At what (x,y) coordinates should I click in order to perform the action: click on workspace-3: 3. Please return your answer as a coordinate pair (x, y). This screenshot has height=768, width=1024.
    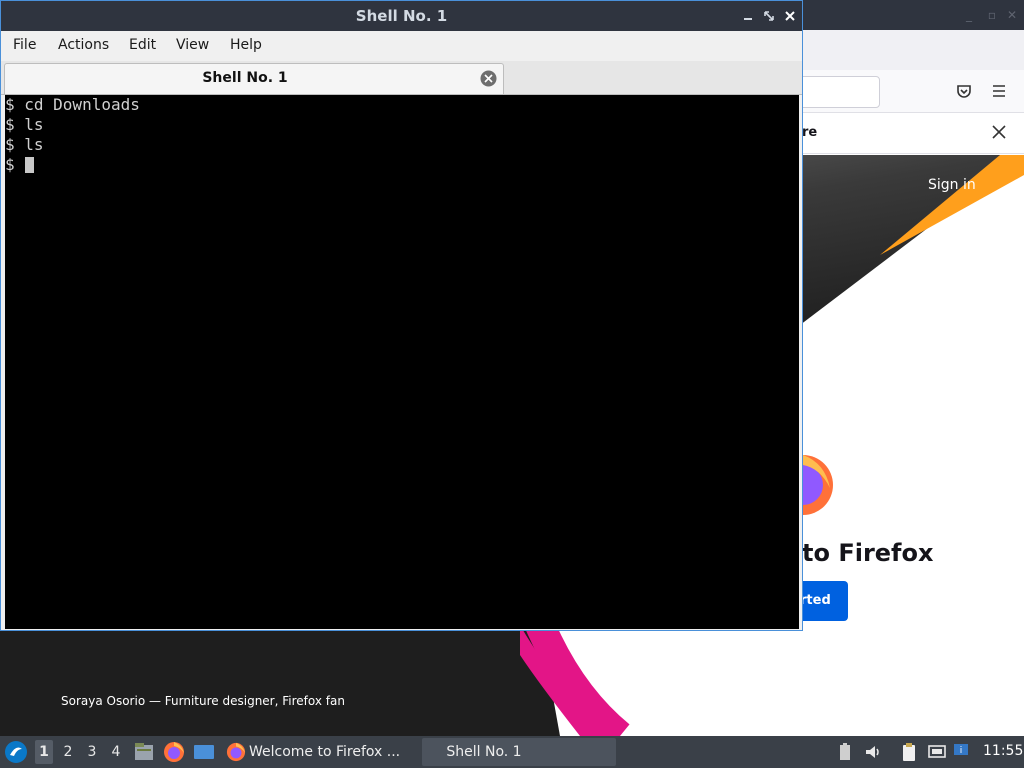
    Looking at the image, I should click on (92, 752).